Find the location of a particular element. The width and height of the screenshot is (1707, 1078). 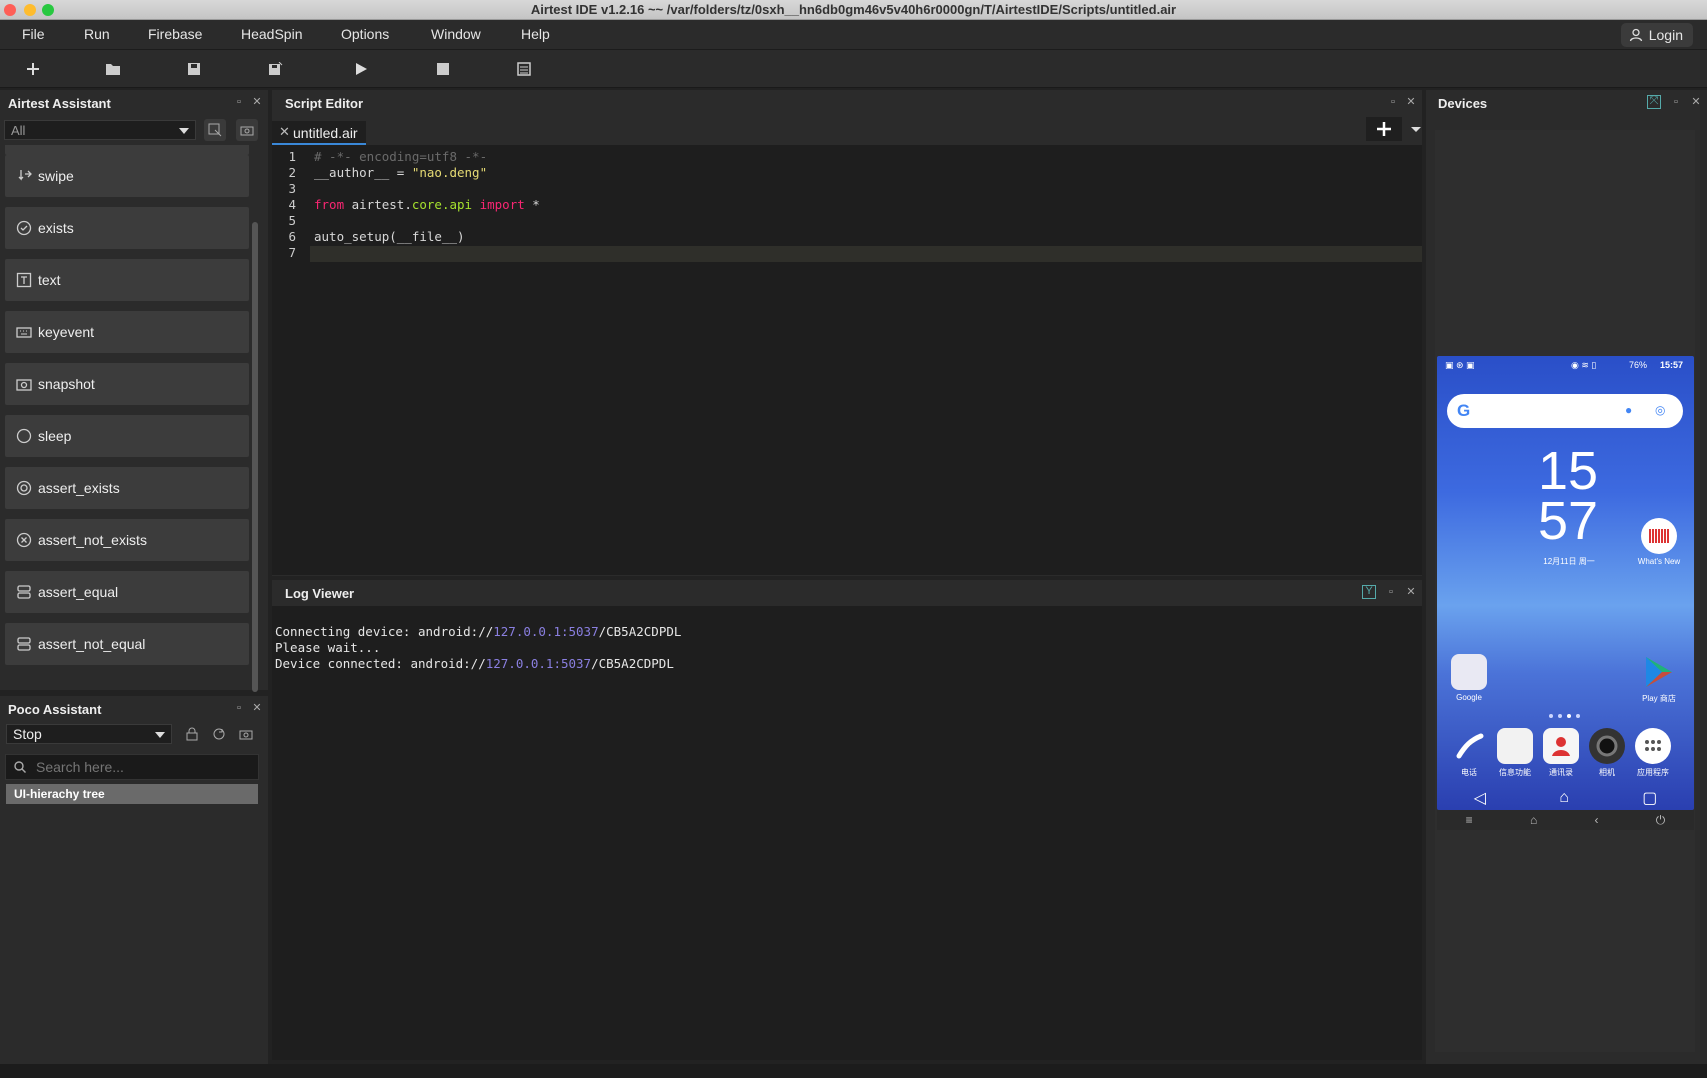

save-button is located at coordinates (194, 69).